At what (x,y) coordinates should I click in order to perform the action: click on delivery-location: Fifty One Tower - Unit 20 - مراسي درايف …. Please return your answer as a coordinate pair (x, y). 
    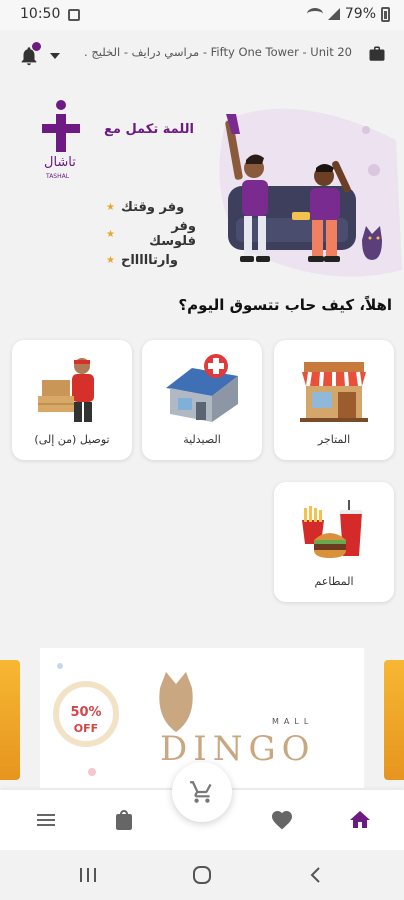
    Looking at the image, I should click on (218, 52).